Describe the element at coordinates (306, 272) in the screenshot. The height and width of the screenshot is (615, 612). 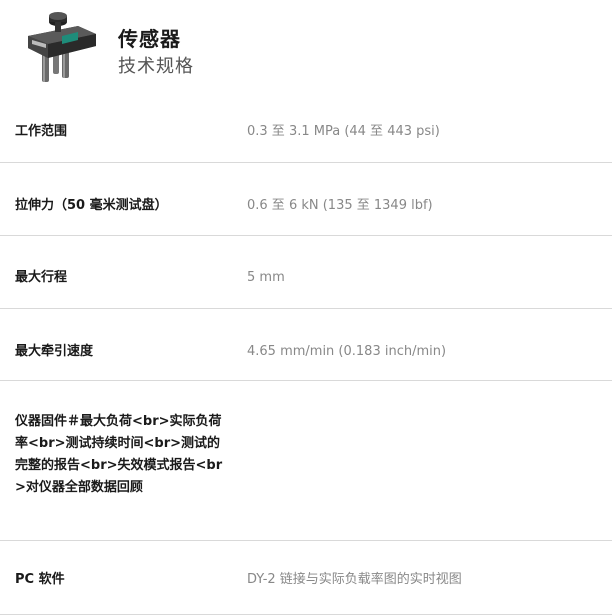
I see `spec-row: 最大行程 5 mm` at that location.